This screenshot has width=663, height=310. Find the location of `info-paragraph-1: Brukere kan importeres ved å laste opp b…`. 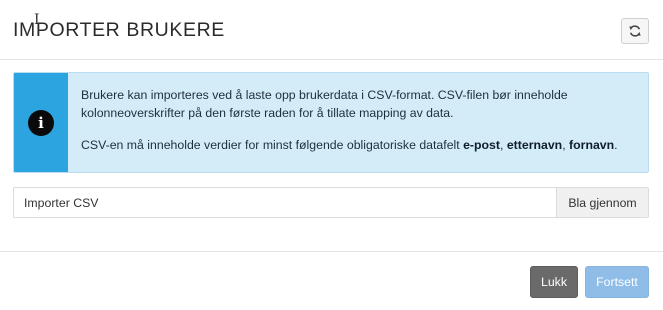

info-paragraph-1: Brukere kan importeres ved å laste opp b… is located at coordinates (324, 104).